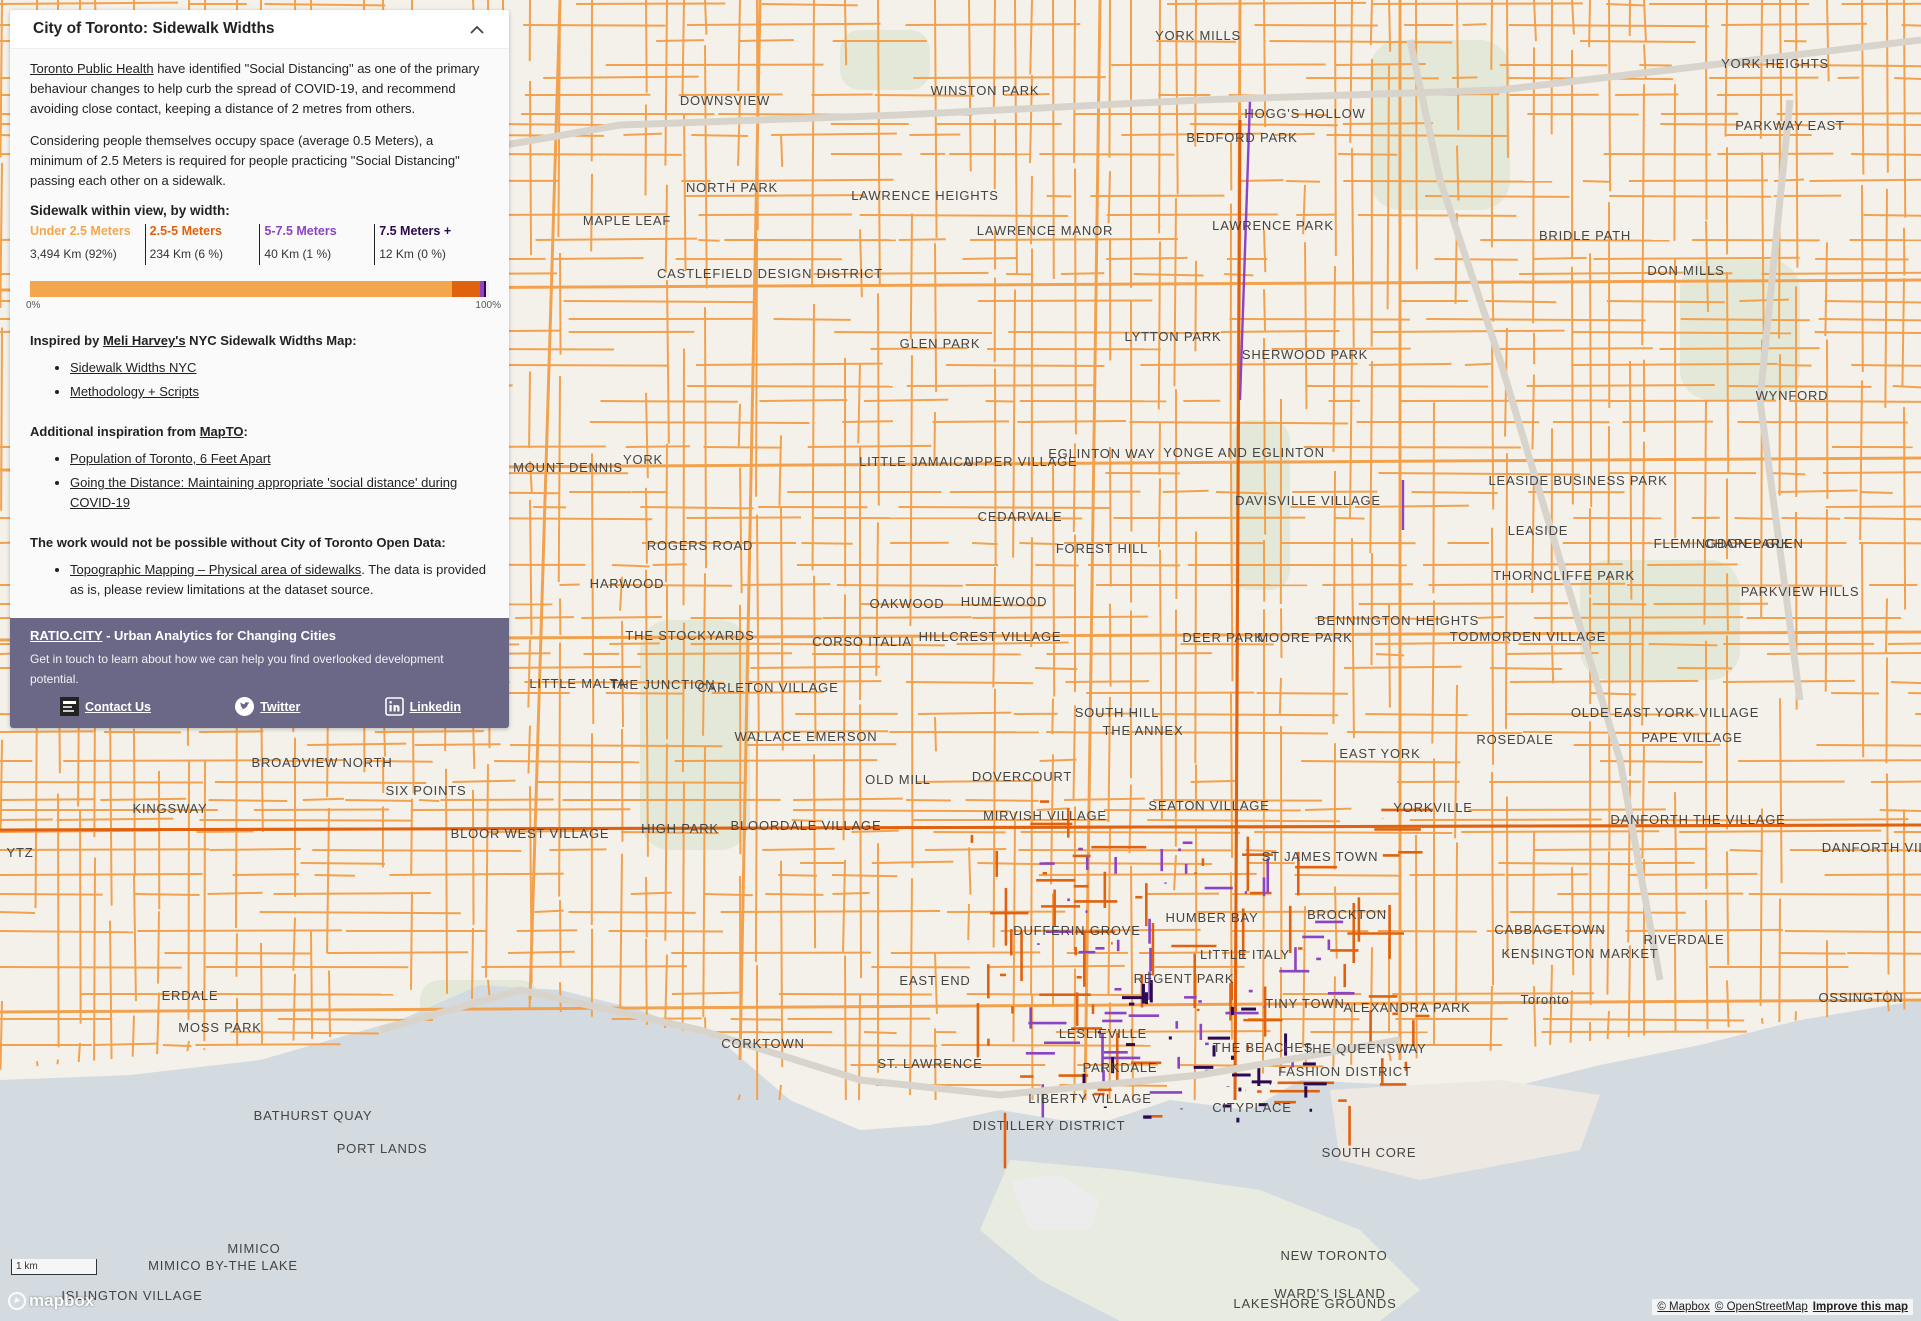 This screenshot has height=1321, width=1921. I want to click on place-label: RIVERDALE, so click(1684, 939).